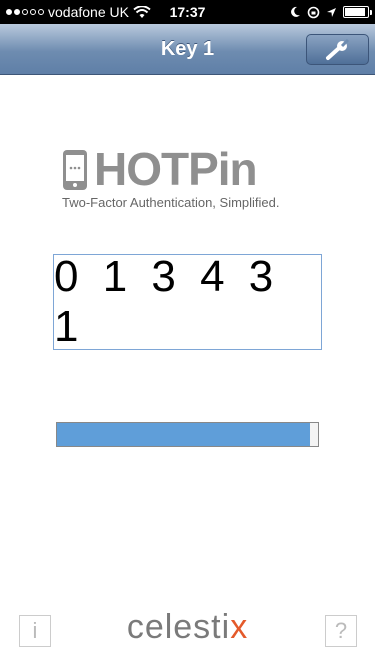  I want to click on battery-icon, so click(357, 12).